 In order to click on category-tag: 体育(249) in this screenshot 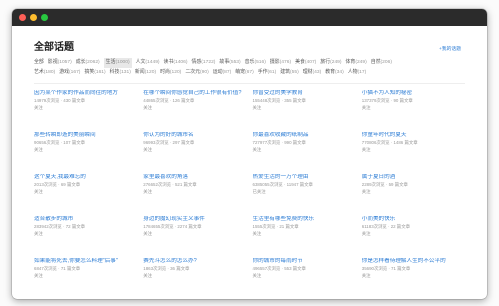, I will do `click(356, 63)`.